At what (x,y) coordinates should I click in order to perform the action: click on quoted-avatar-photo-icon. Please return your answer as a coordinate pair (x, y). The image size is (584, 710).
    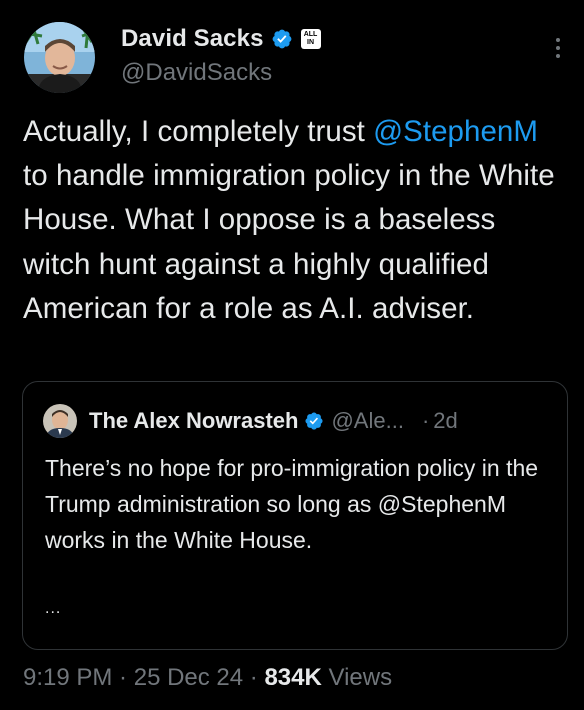
    Looking at the image, I should click on (60, 421).